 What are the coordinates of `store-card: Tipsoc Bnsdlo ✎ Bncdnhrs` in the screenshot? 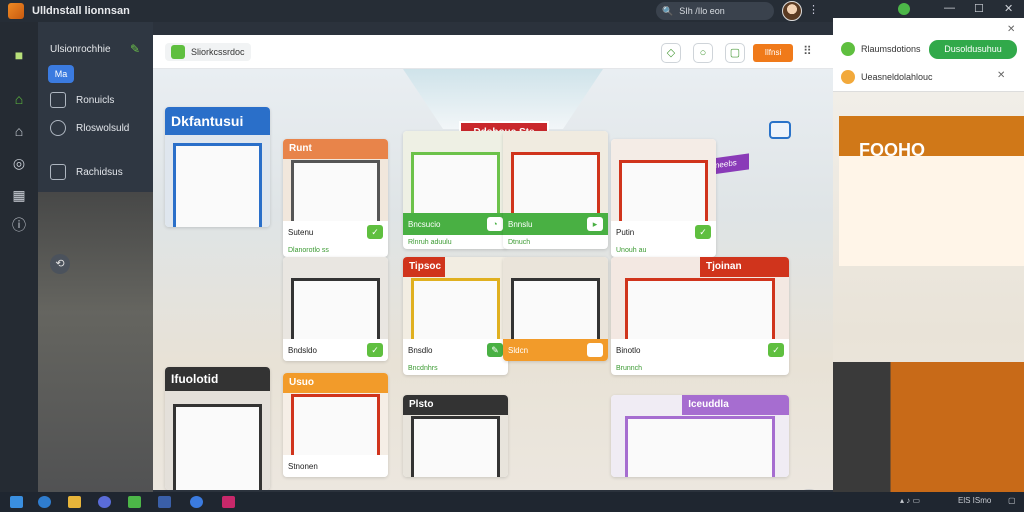 It's located at (455, 316).